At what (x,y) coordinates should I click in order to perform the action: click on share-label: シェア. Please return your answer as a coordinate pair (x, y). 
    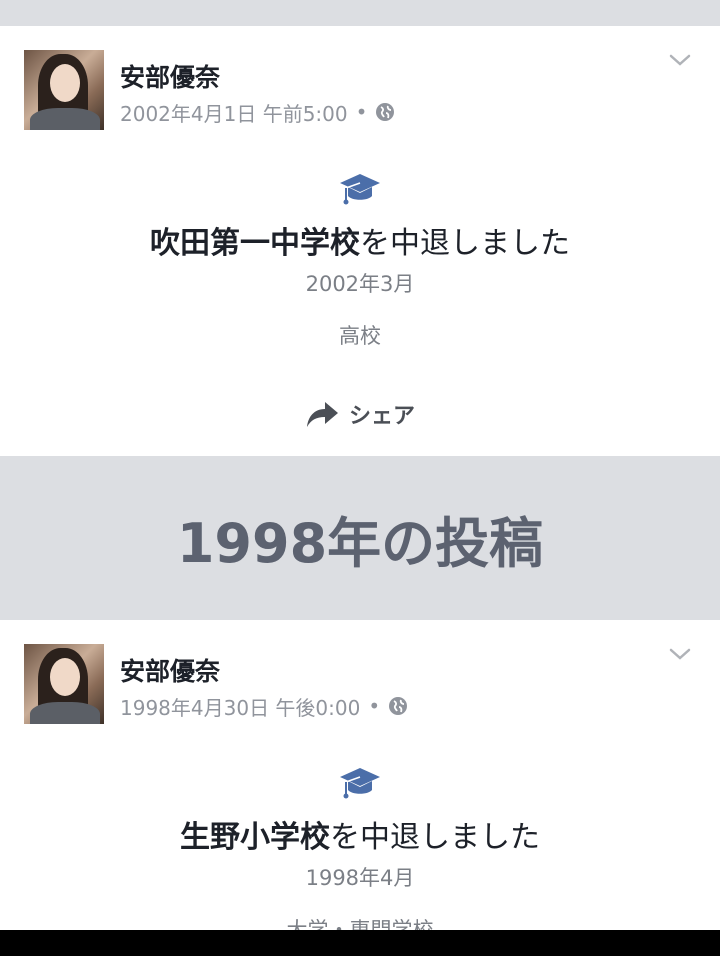
    Looking at the image, I should click on (382, 416).